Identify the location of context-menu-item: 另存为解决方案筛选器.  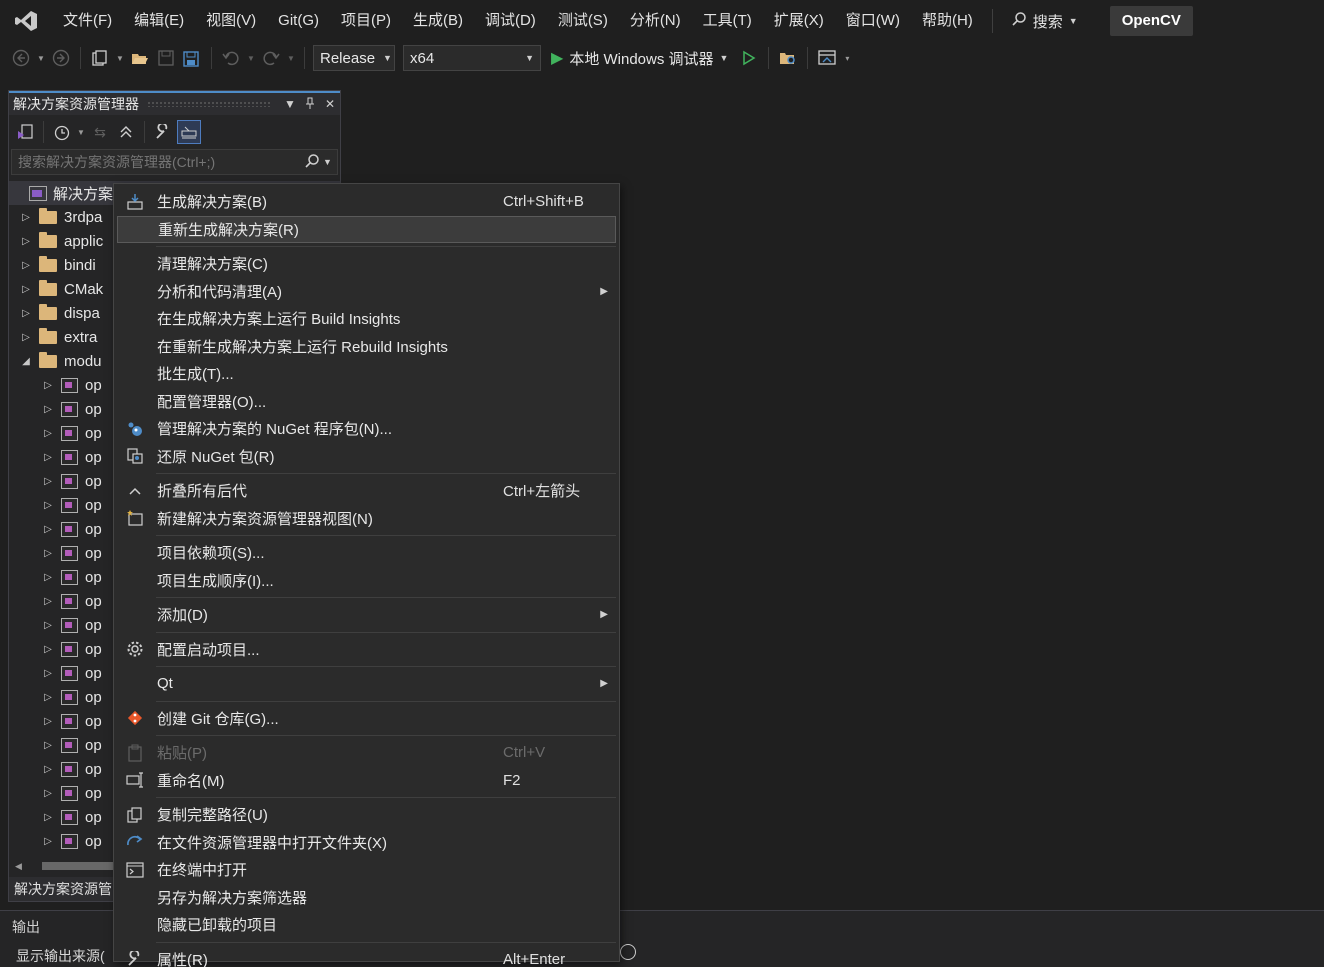
(366, 898).